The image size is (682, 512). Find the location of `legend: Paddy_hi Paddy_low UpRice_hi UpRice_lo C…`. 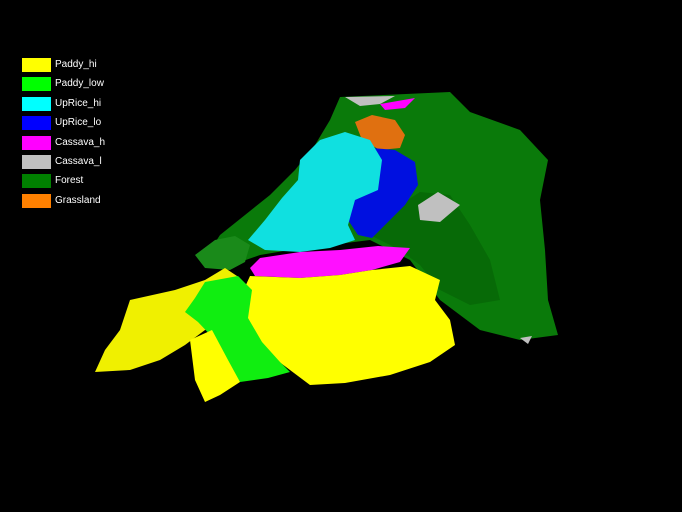

legend: Paddy_hi Paddy_low UpRice_hi UpRice_lo C… is located at coordinates (67, 135).